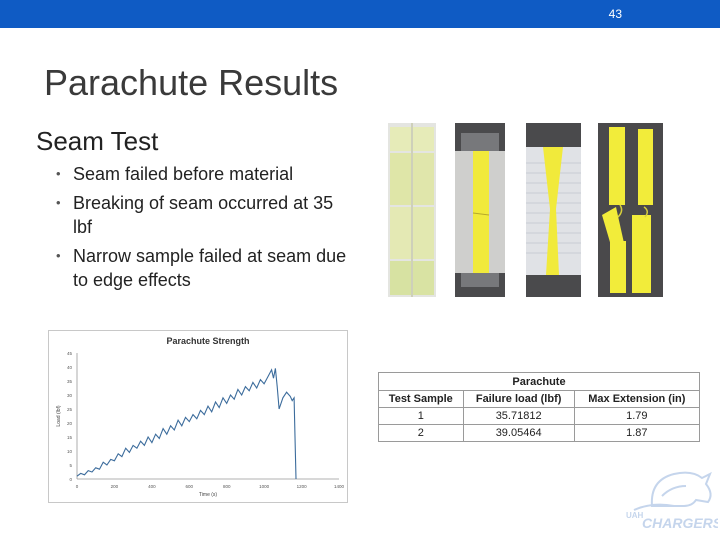 The height and width of the screenshot is (540, 720). What do you see at coordinates (70, 465) in the screenshot?
I see `y-tick-label: 5` at bounding box center [70, 465].